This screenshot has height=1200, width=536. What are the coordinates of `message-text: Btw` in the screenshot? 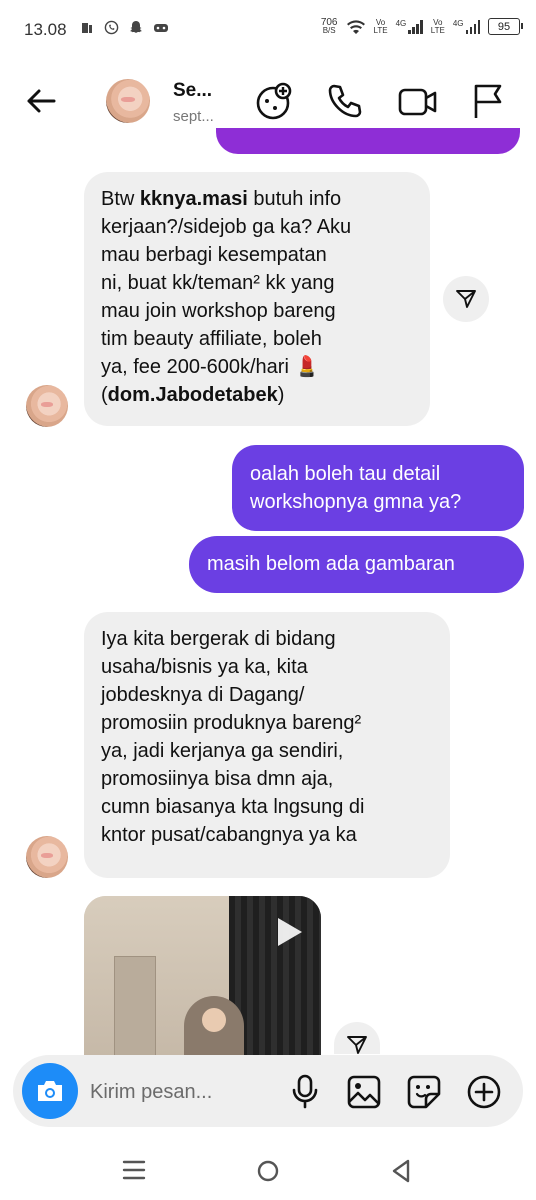 It's located at (120, 199).